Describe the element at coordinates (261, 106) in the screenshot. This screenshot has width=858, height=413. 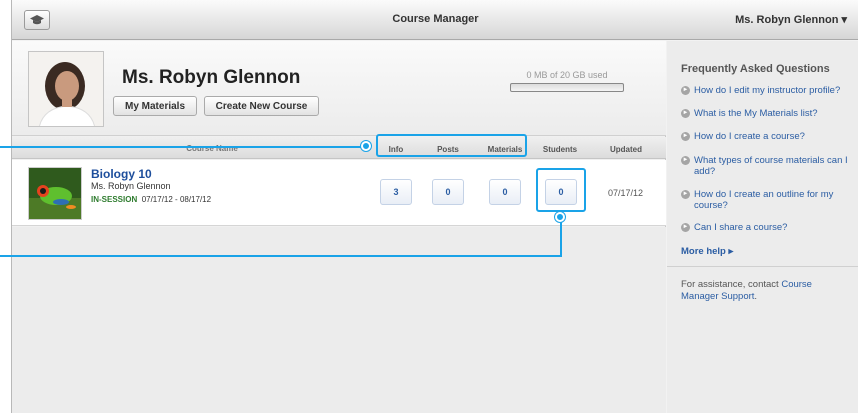
I see `create-new-course-button: Create New Course` at that location.